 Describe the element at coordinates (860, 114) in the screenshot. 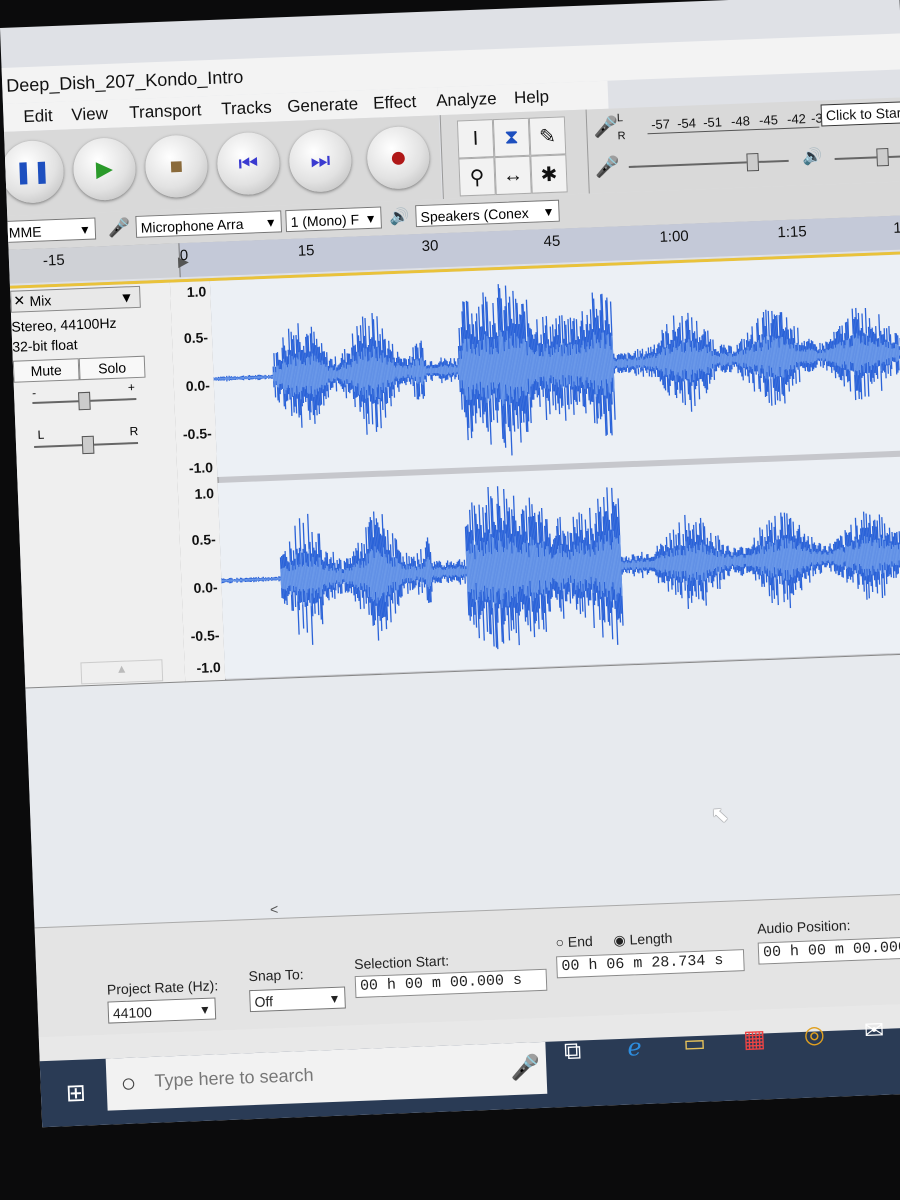

I see `click-to-start-monitoring: Click to Start` at that location.